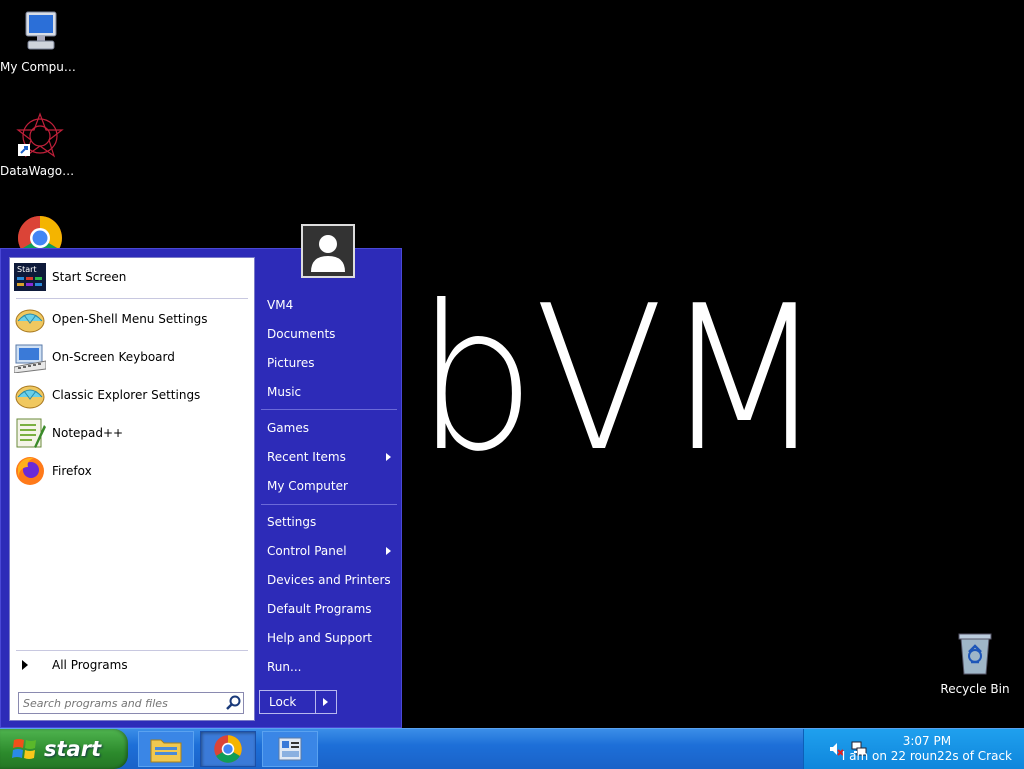 The width and height of the screenshot is (1024, 769). I want to click on taskbar-file-explorer, so click(166, 749).